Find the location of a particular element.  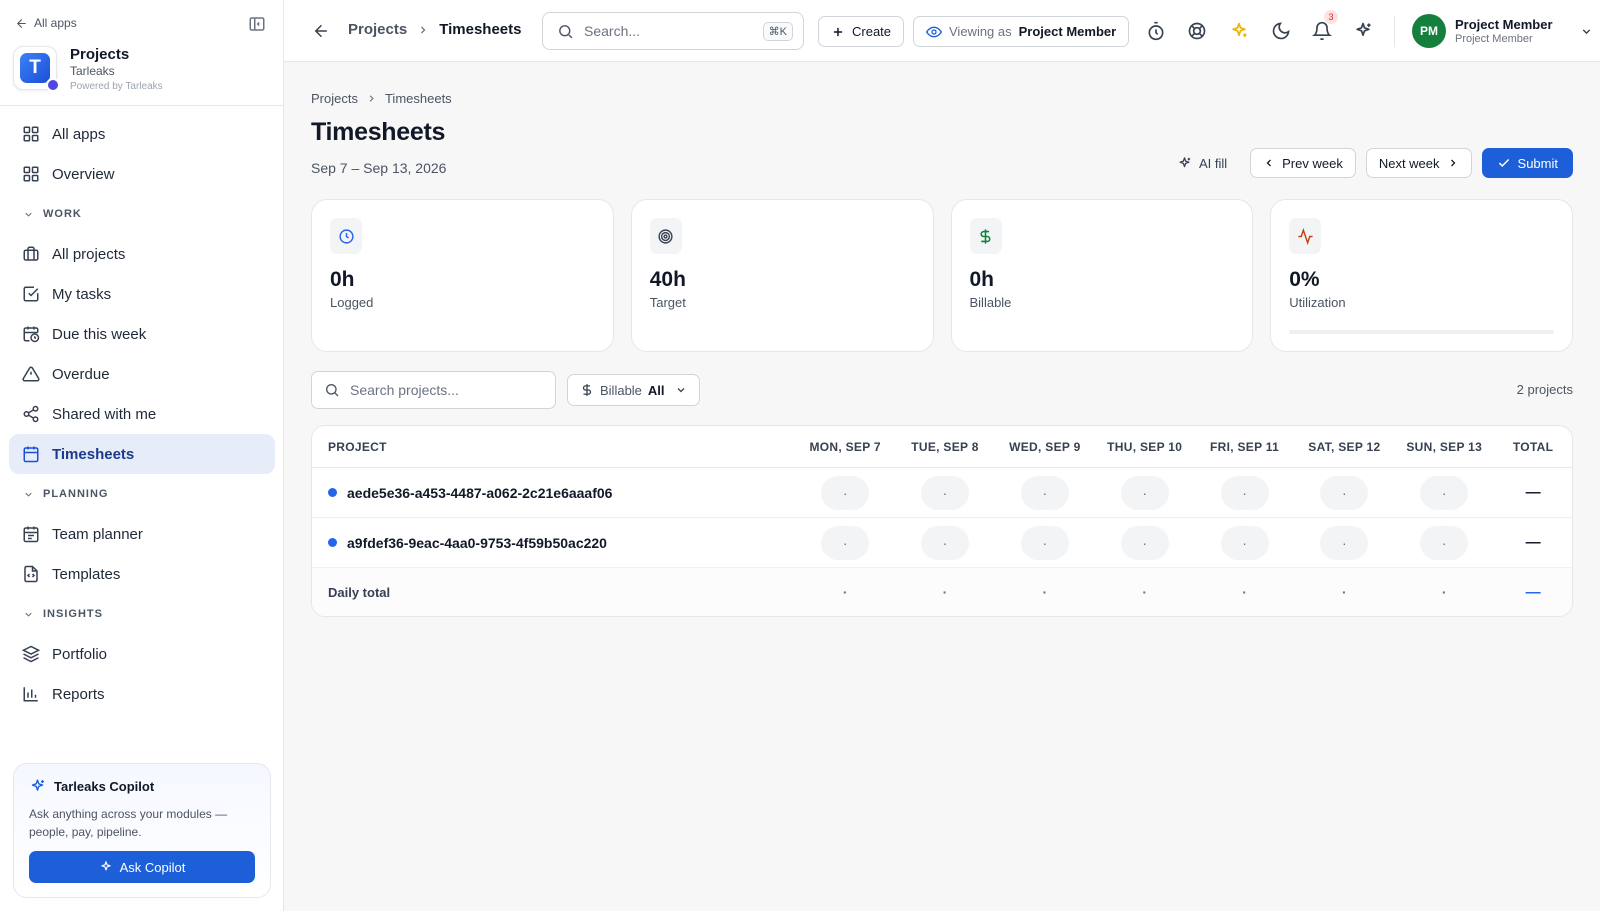

page-actions: AI fill Prev week Next week Submit is located at coordinates (1368, 163).